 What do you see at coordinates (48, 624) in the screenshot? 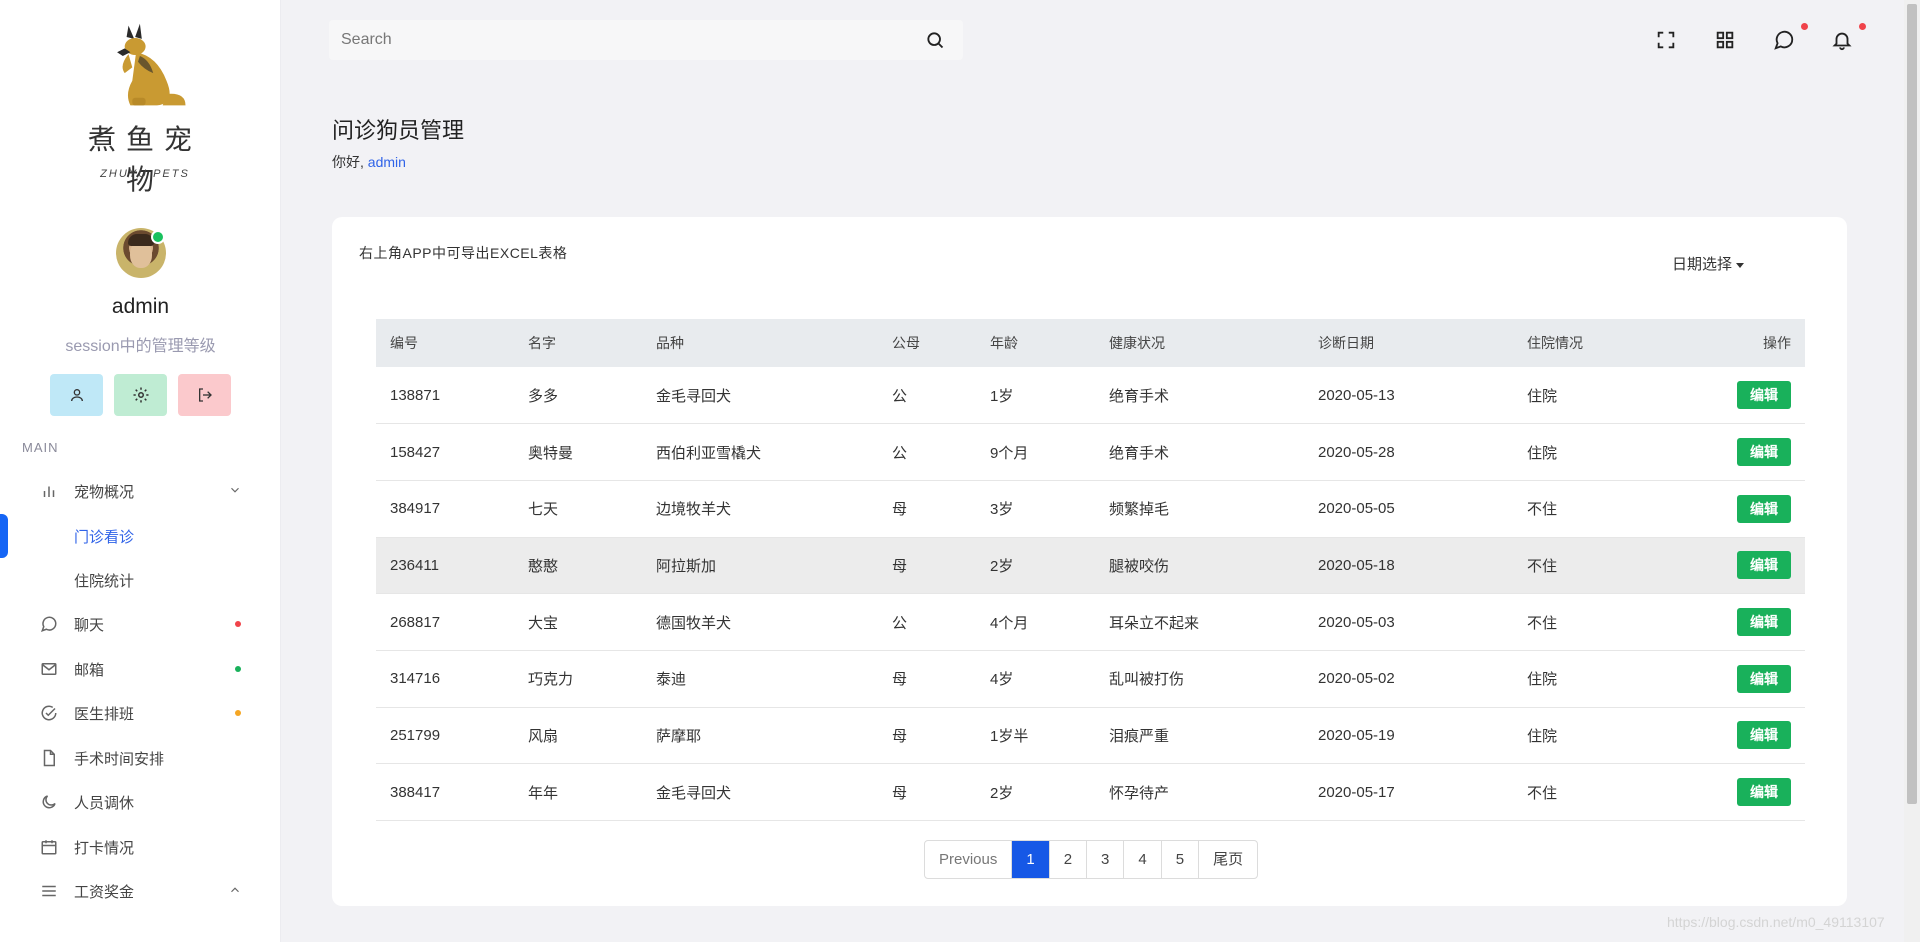
I see `chat-icon` at bounding box center [48, 624].